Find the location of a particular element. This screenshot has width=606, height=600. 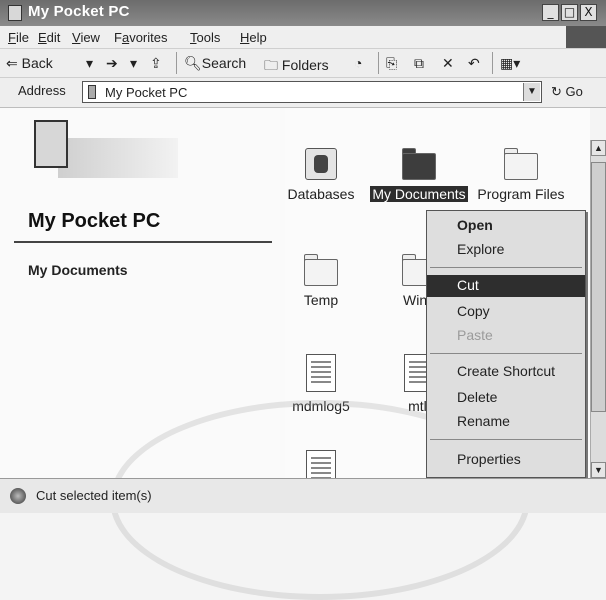

go-arrow-icon: ↻ is located at coordinates (558, 91).